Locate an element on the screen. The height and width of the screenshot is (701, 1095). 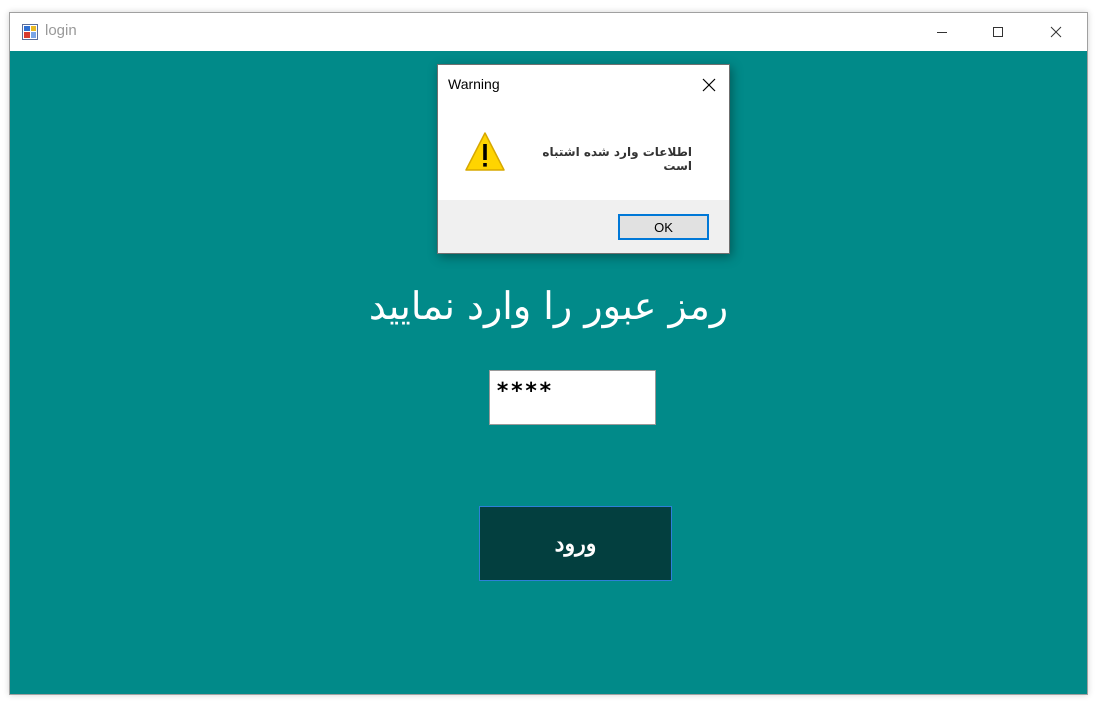
ok-button: OK is located at coordinates (663, 227).